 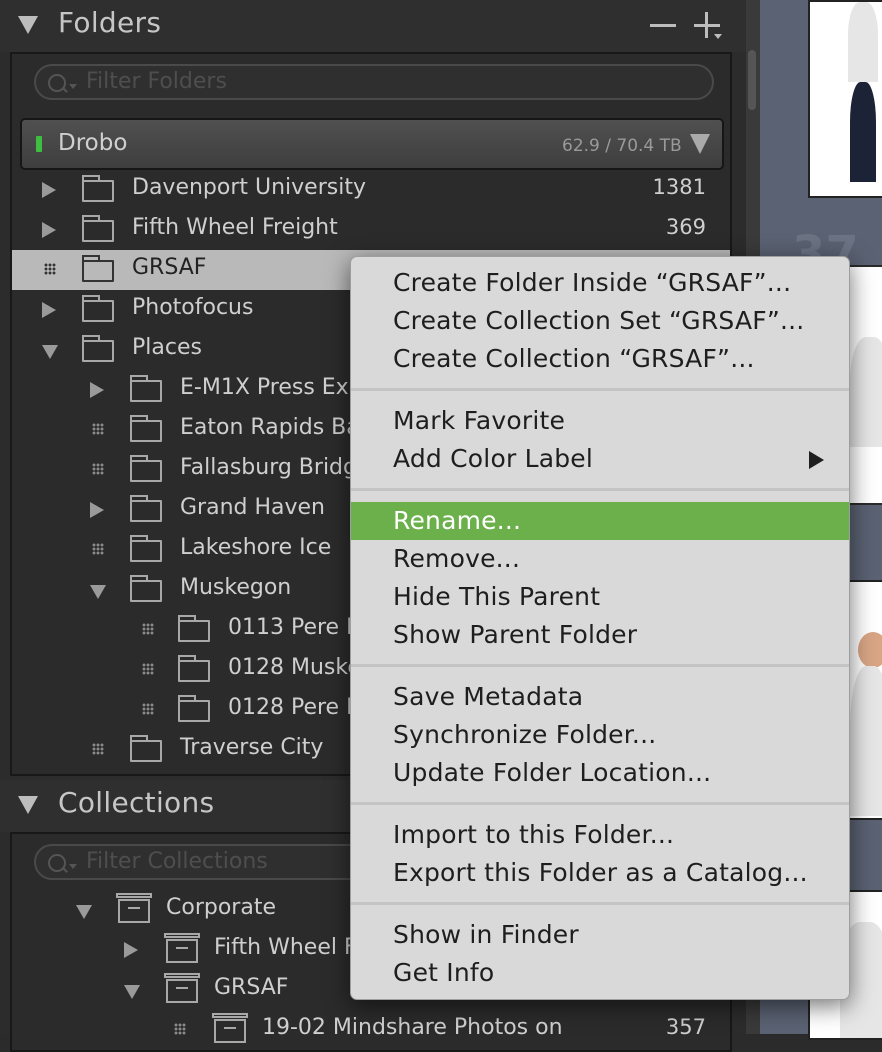 I want to click on collection-label: 19-02 Mindshare Photos on, so click(x=412, y=1027).